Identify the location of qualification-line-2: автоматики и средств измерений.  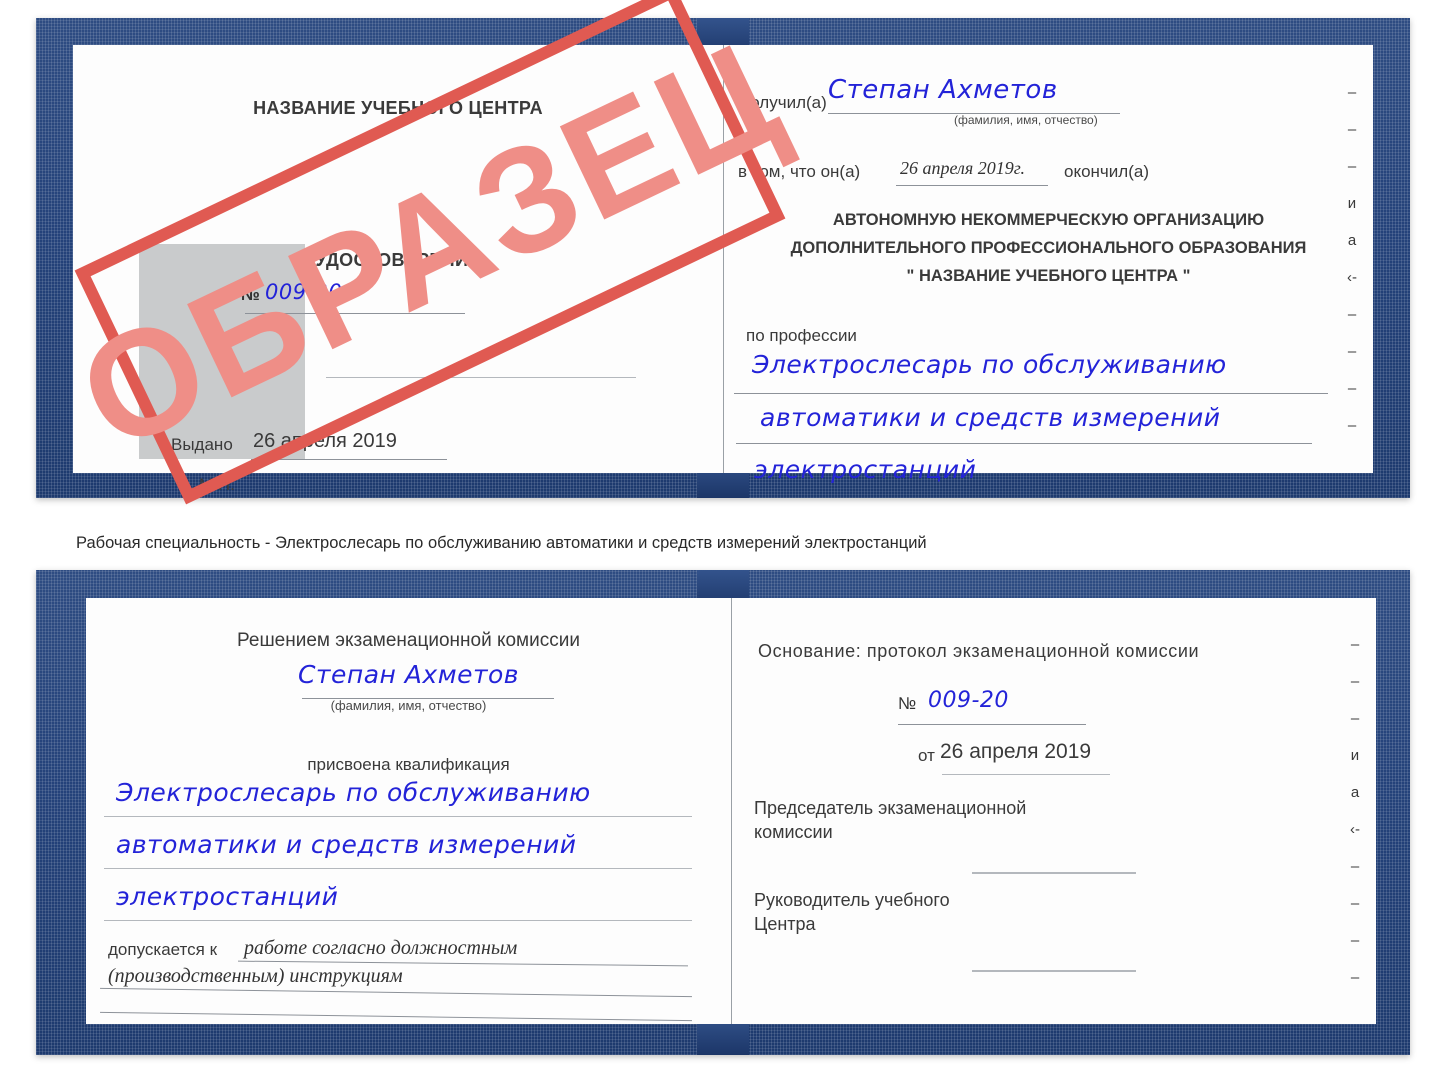
(346, 844).